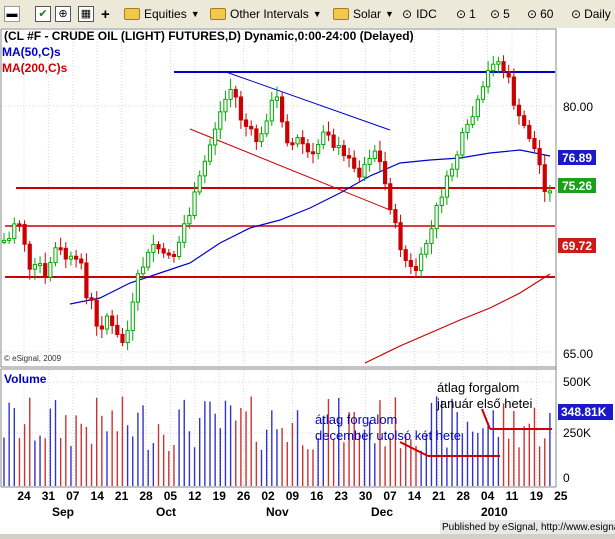  I want to click on intervals-menu: Other Intervals ▼, so click(266, 14).